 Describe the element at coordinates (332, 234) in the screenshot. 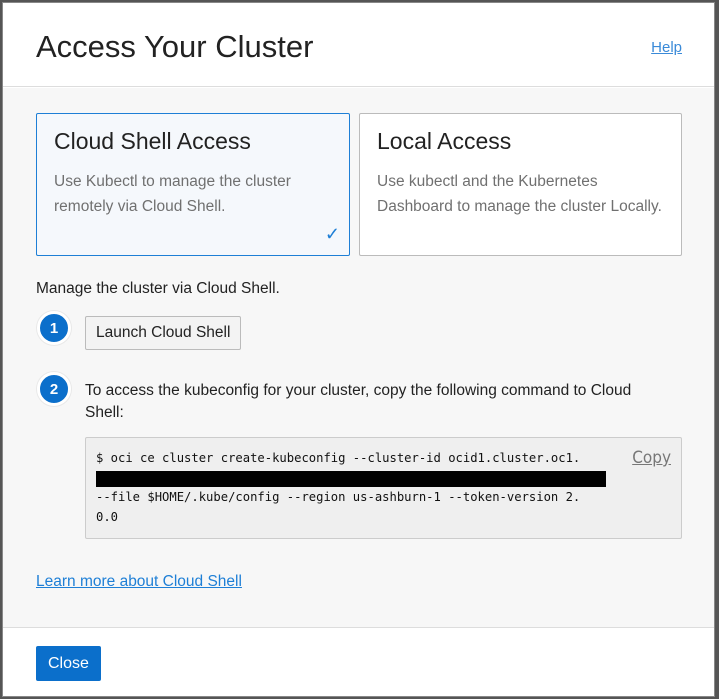

I see `checkmark-icon: ✓` at that location.